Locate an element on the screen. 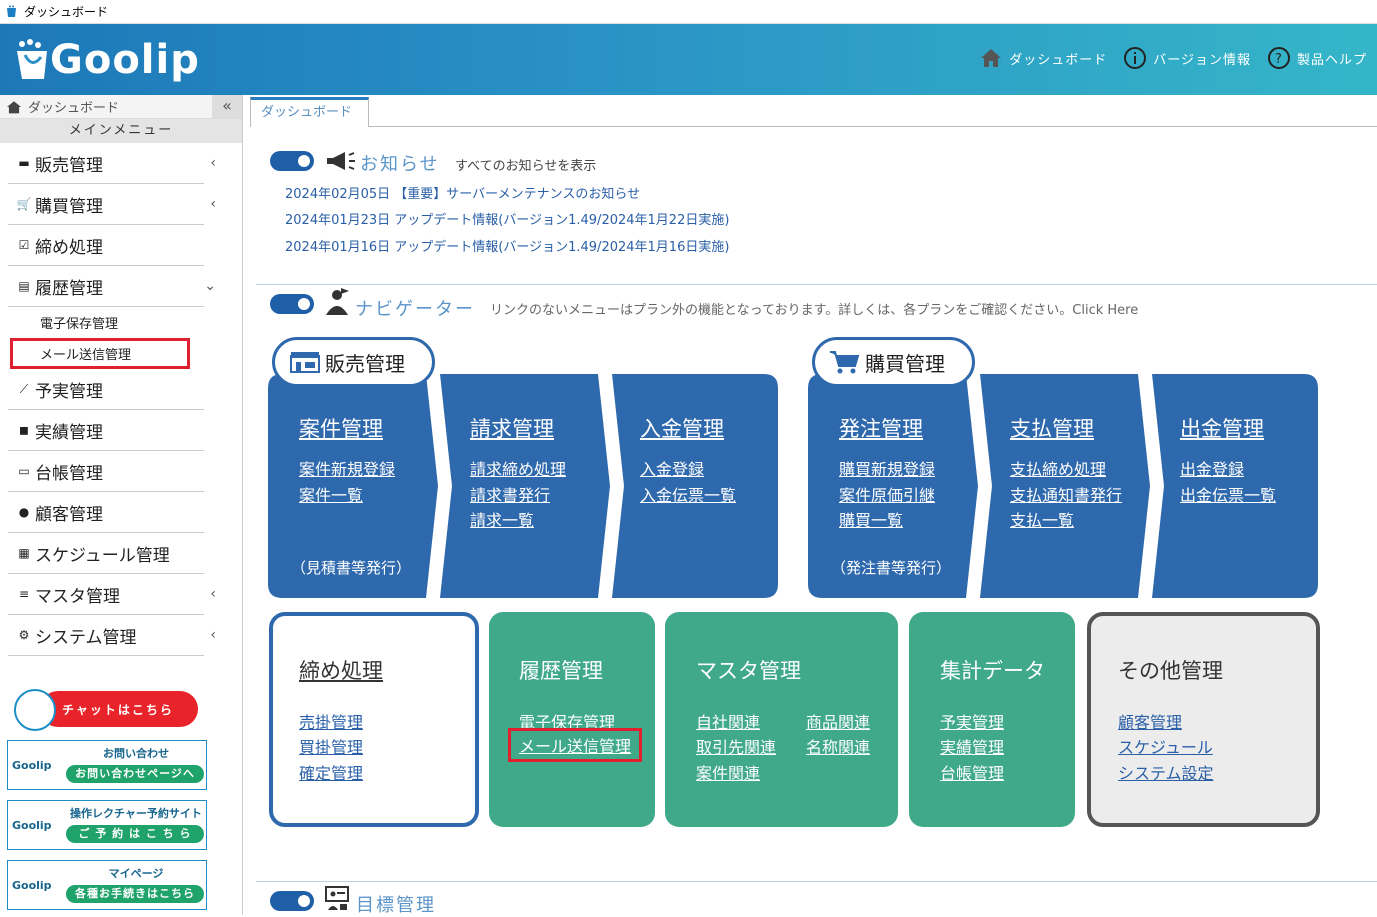  lecture-banner: Goolip 操作レクチャー予約サイト ご 予 約 は こ ち ら is located at coordinates (107, 825).